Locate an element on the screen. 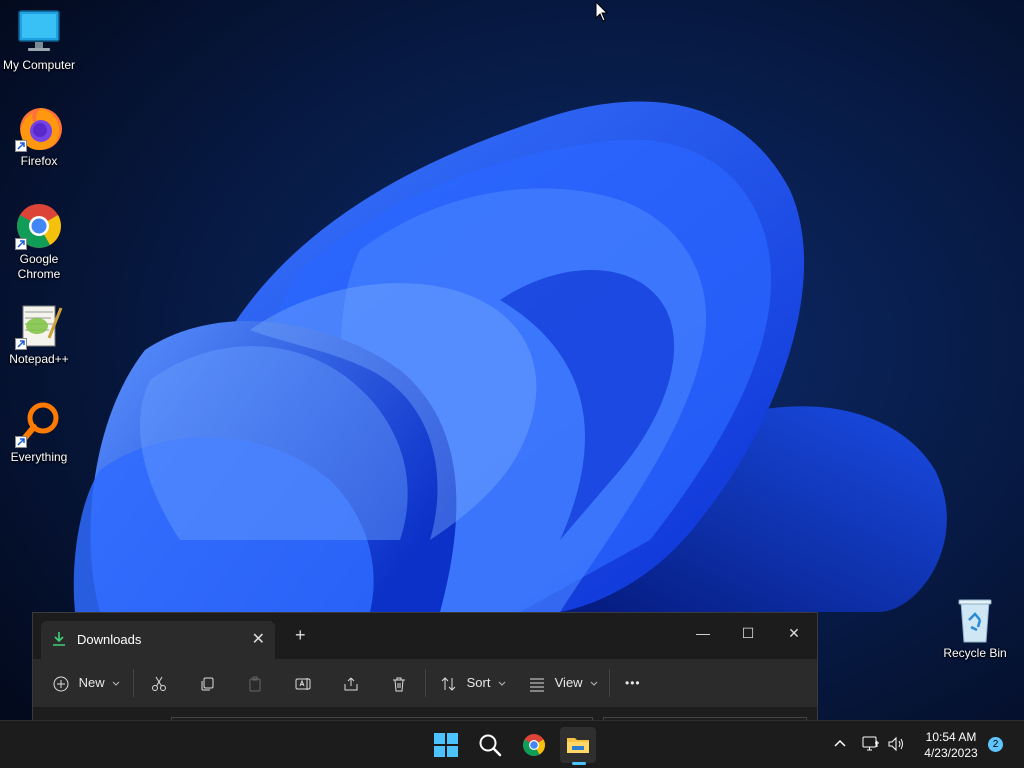 Image resolution: width=1024 pixels, height=768 pixels. command-bar: New Sort View ••• is located at coordinates (425, 683).